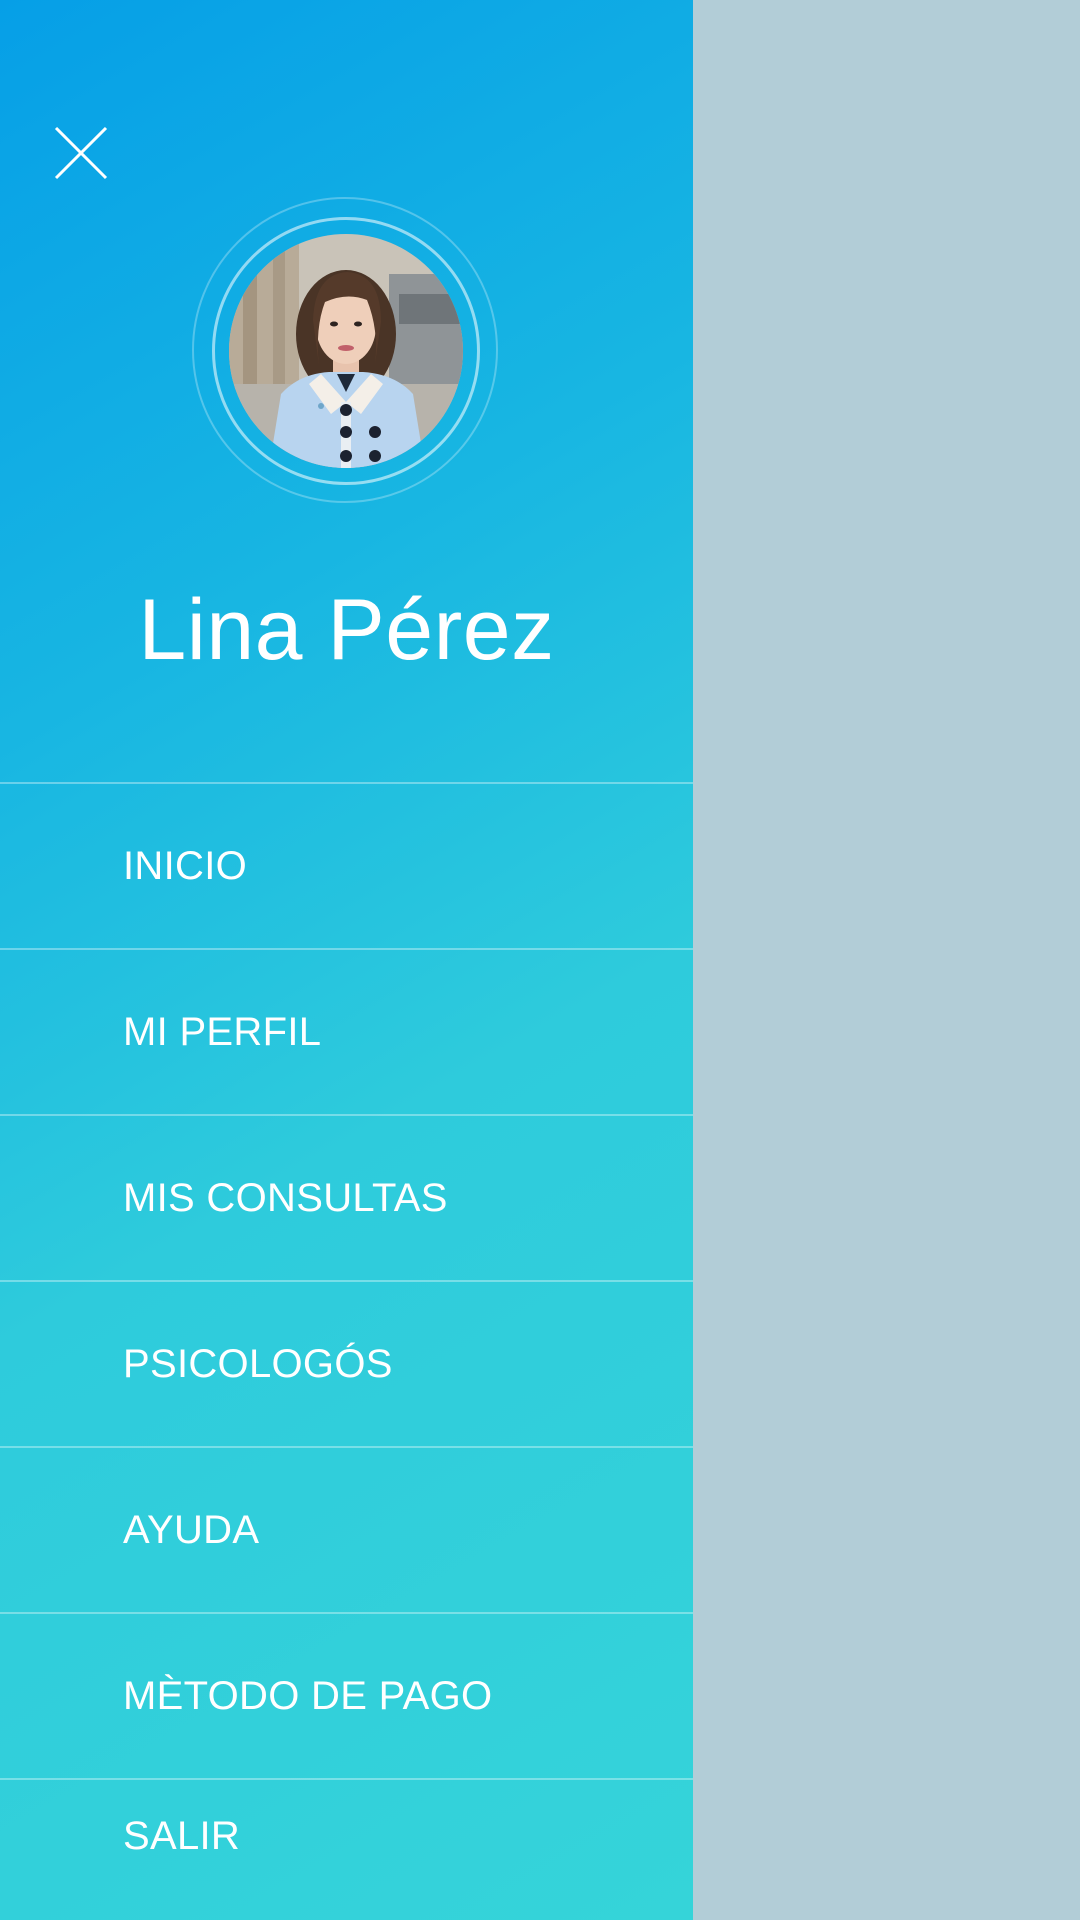  I want to click on close-button, so click(81, 153).